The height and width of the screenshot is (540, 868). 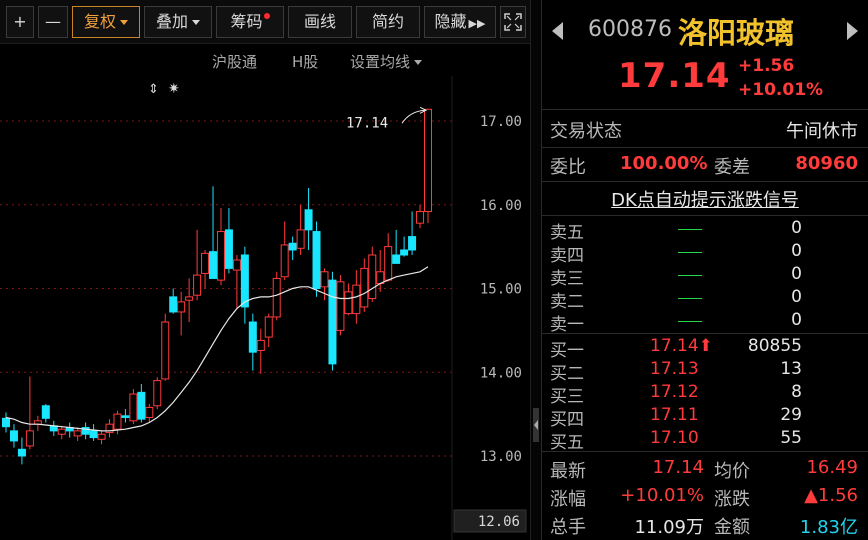 What do you see at coordinates (690, 275) in the screenshot?
I see `empty-price-dash` at bounding box center [690, 275].